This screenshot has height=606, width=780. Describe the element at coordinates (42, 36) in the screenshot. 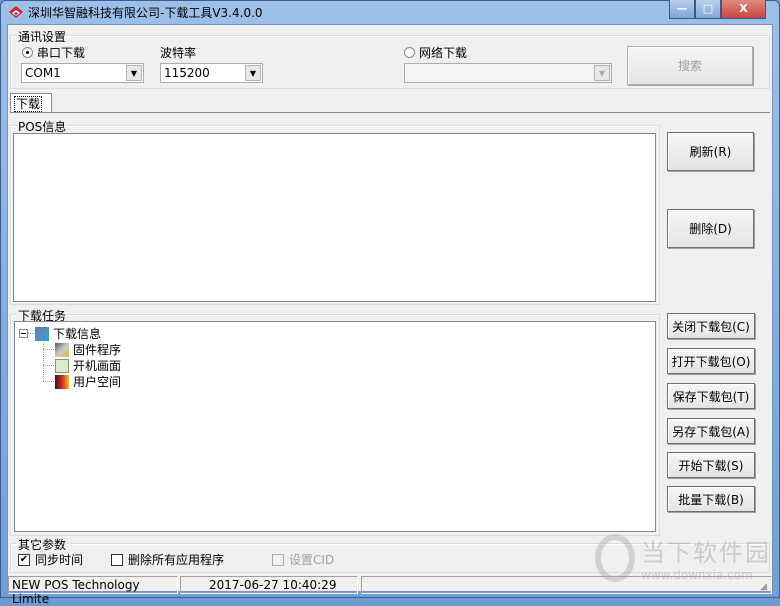

I see `comm-settings-label: 通讯设置` at that location.